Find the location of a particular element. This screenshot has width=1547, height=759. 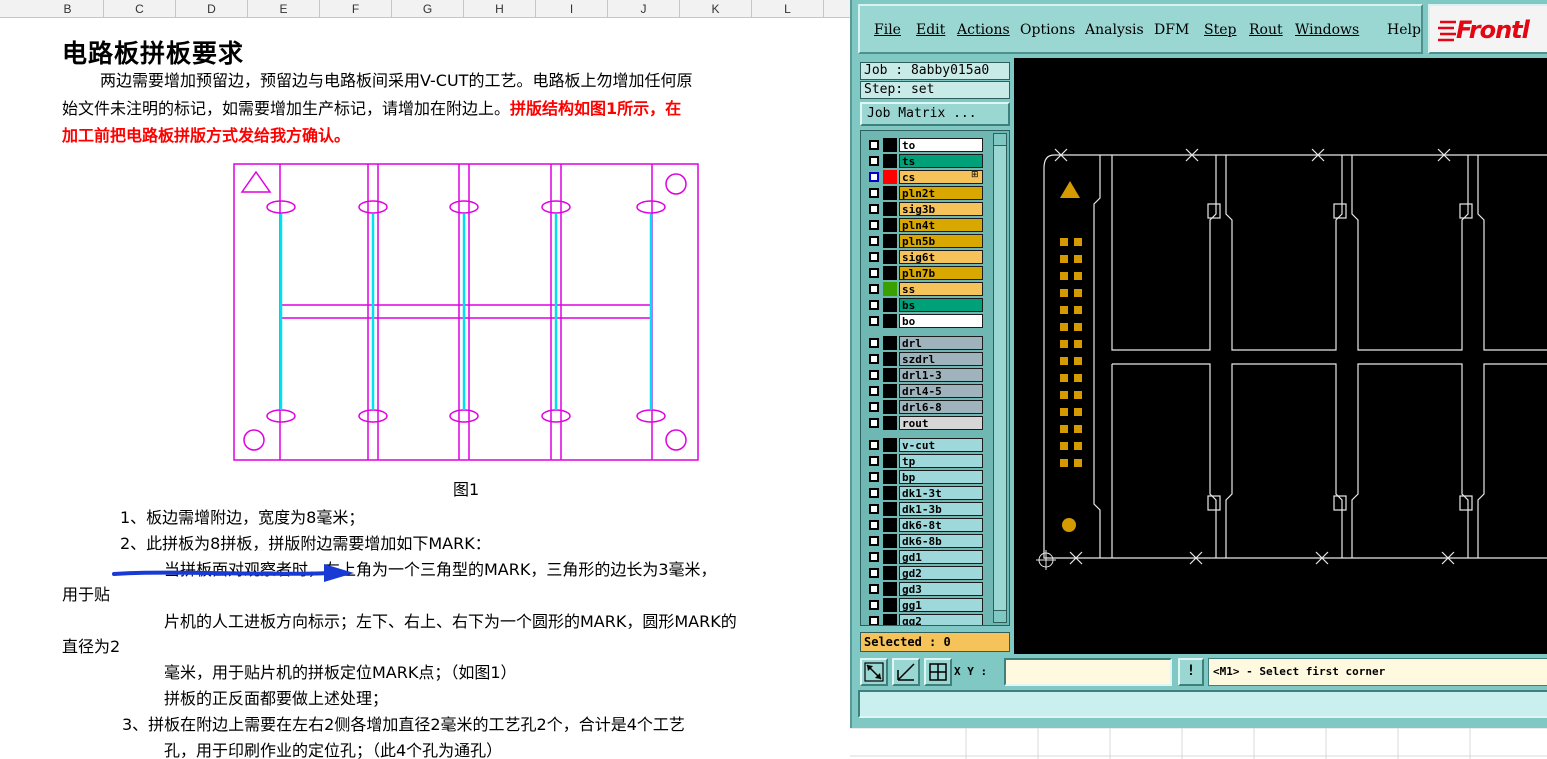

layer-row-v-cut: v-cut is located at coordinates (927, 445).